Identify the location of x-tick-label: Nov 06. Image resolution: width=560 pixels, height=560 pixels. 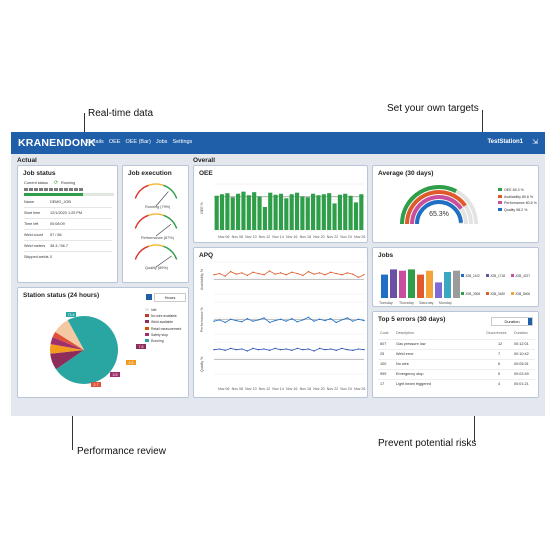
(223, 389).